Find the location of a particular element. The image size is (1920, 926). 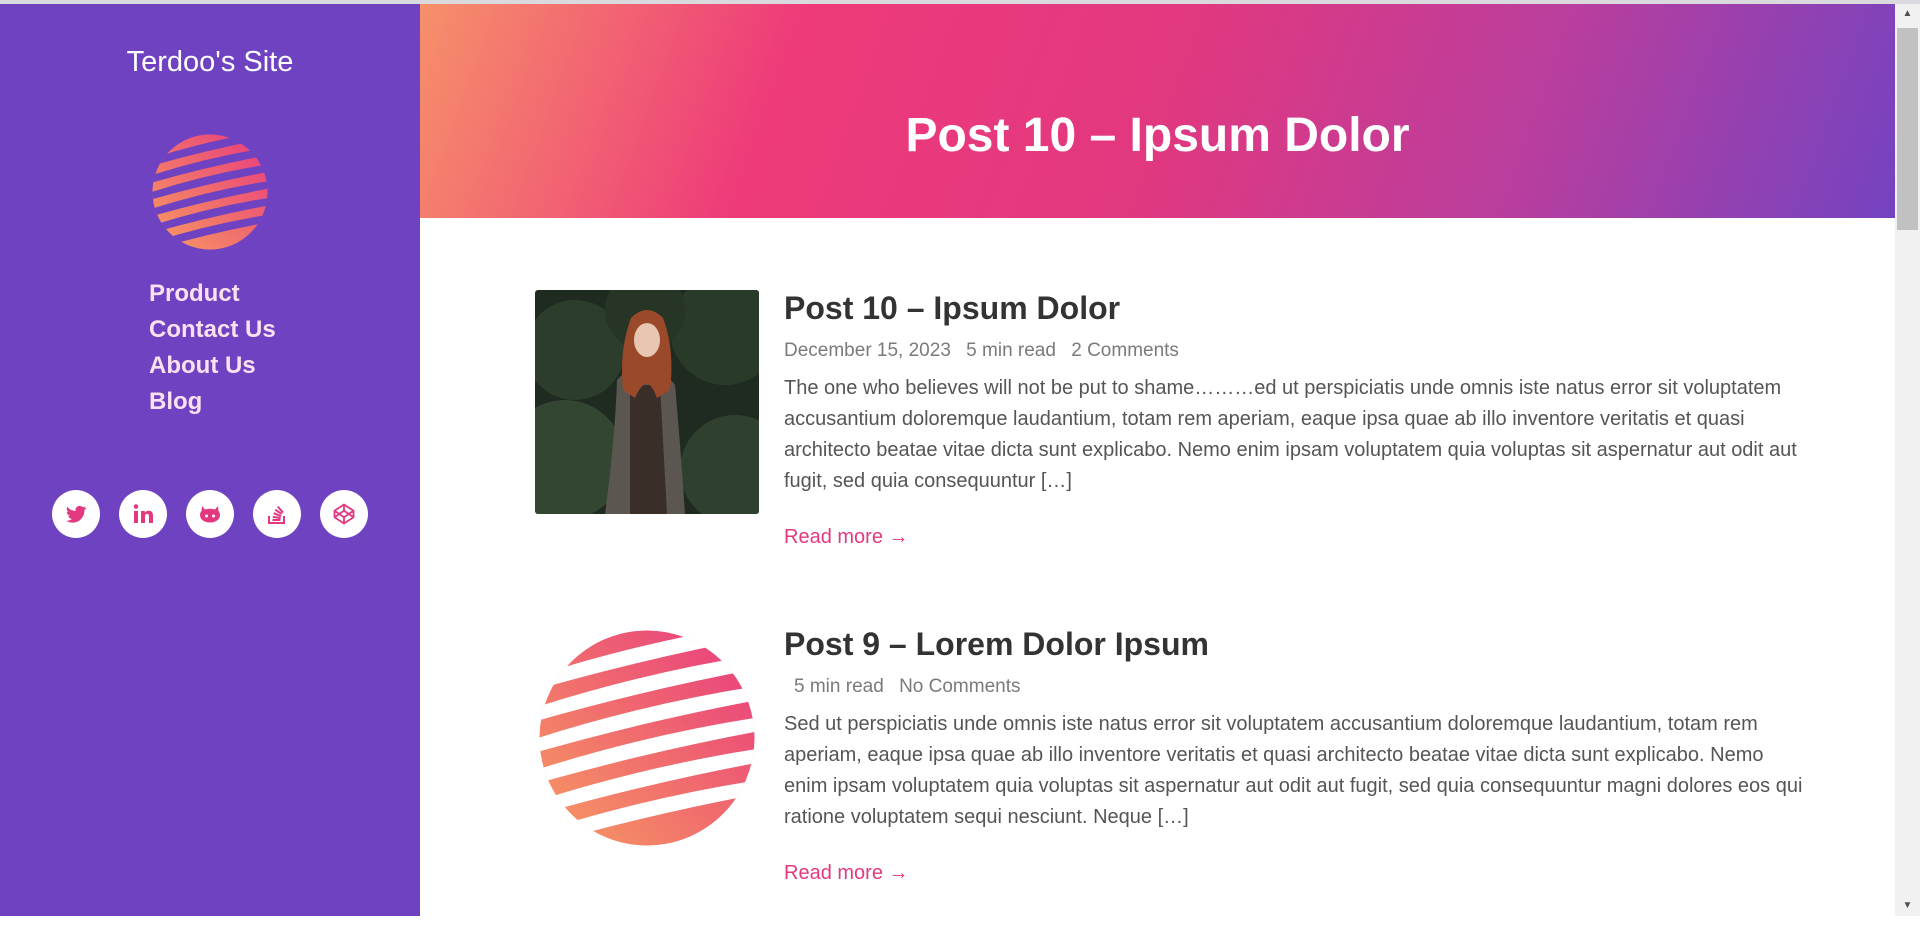

social-links is located at coordinates (219, 514).